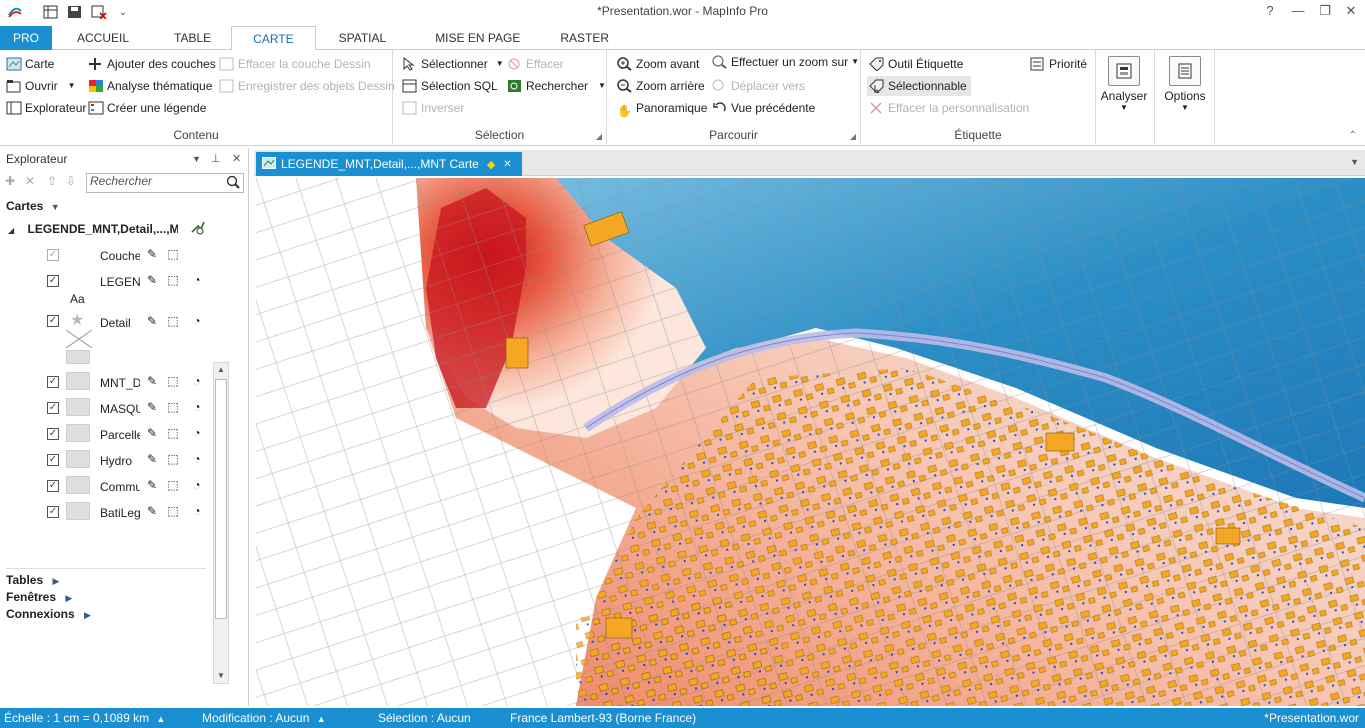 This screenshot has height=728, width=1365. Describe the element at coordinates (236, 159) in the screenshot. I see `close-panel-icon: ✕` at that location.